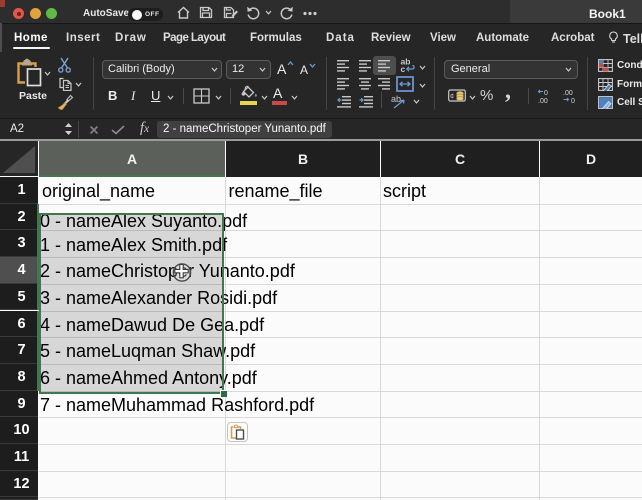 The height and width of the screenshot is (500, 642). What do you see at coordinates (396, 99) in the screenshot?
I see `svg-text: ab` at bounding box center [396, 99].